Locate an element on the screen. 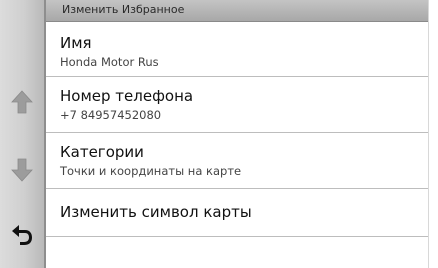 Image resolution: width=438 pixels, height=268 pixels. scroll-up-button is located at coordinates (22, 102).